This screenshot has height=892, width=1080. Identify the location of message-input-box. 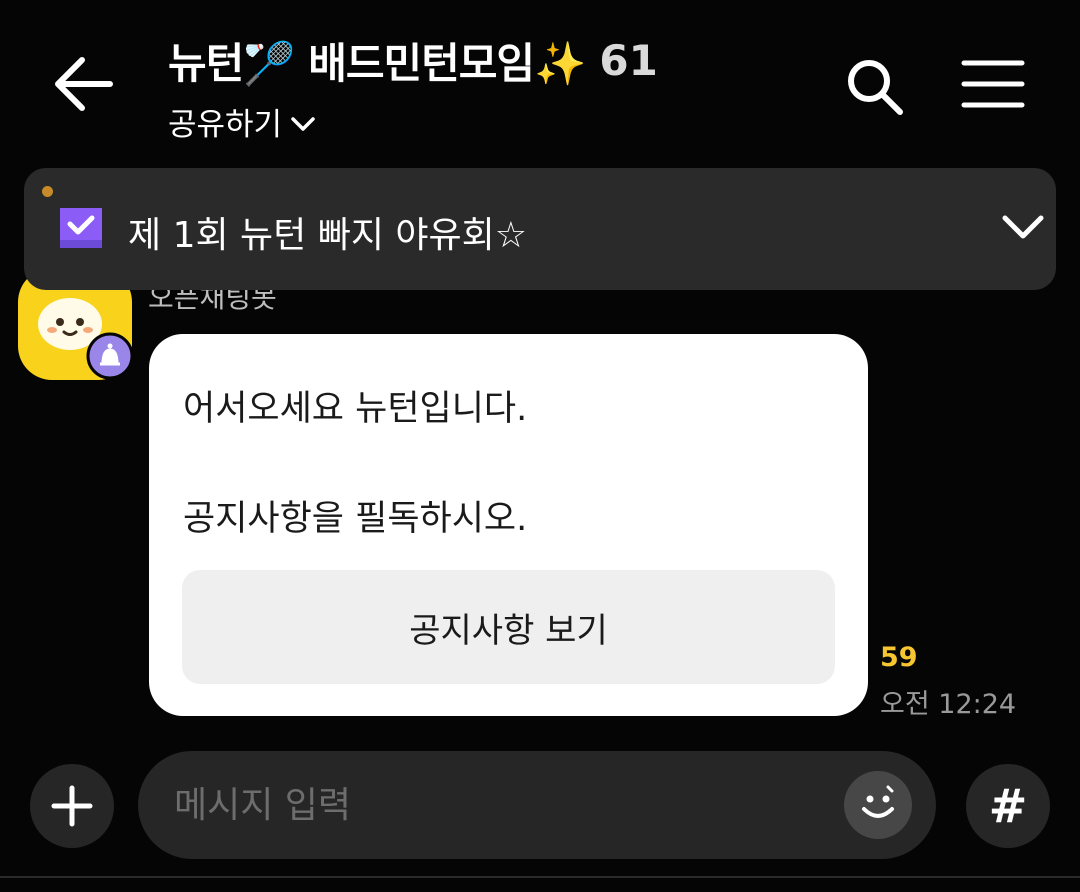
(537, 805).